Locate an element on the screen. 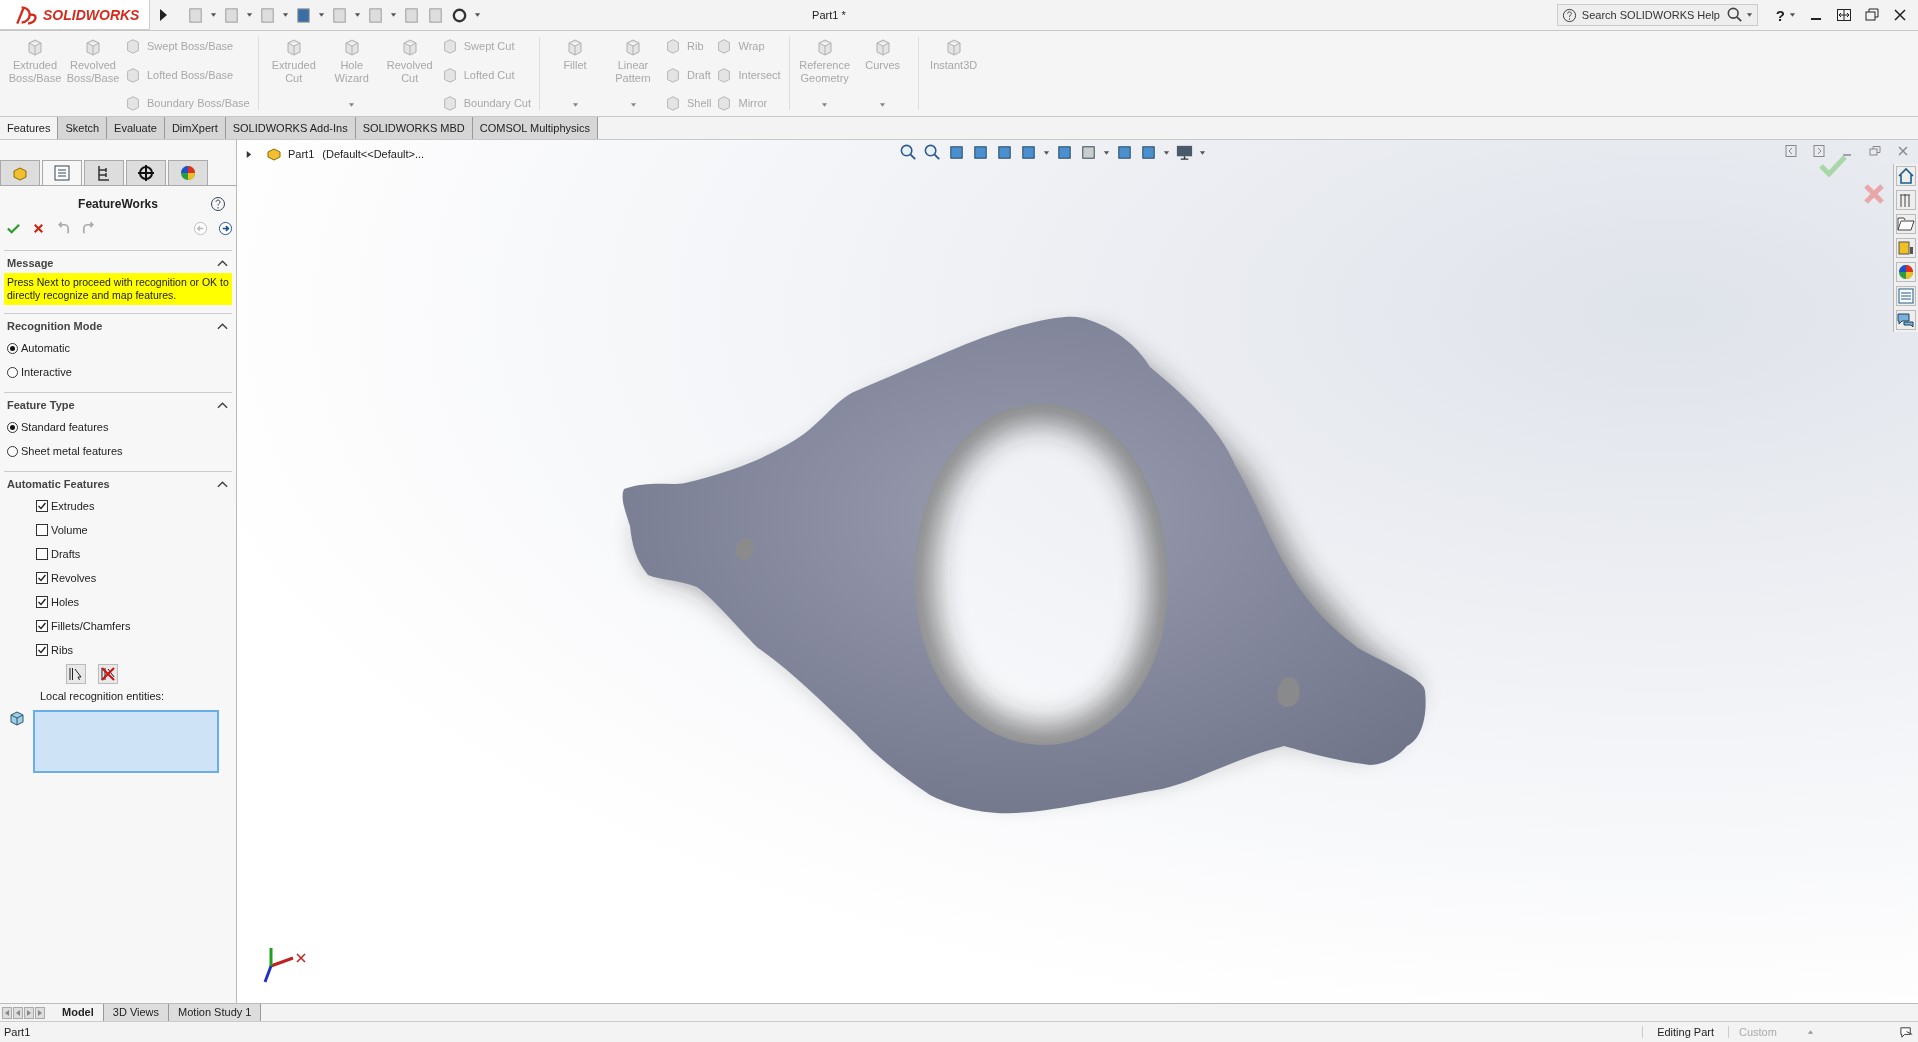 The image size is (1918, 1042). message-box: Press Next to proceed with recognition or OK to directly recognize and map features. is located at coordinates (118, 289).